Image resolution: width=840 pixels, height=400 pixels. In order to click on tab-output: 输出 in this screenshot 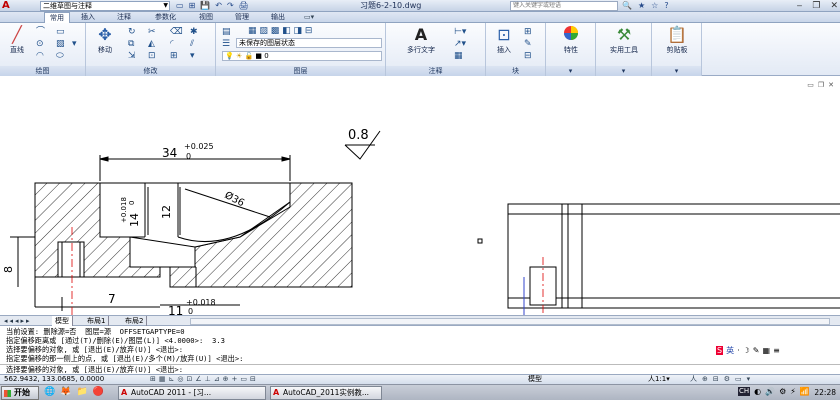, I will do `click(278, 17)`.